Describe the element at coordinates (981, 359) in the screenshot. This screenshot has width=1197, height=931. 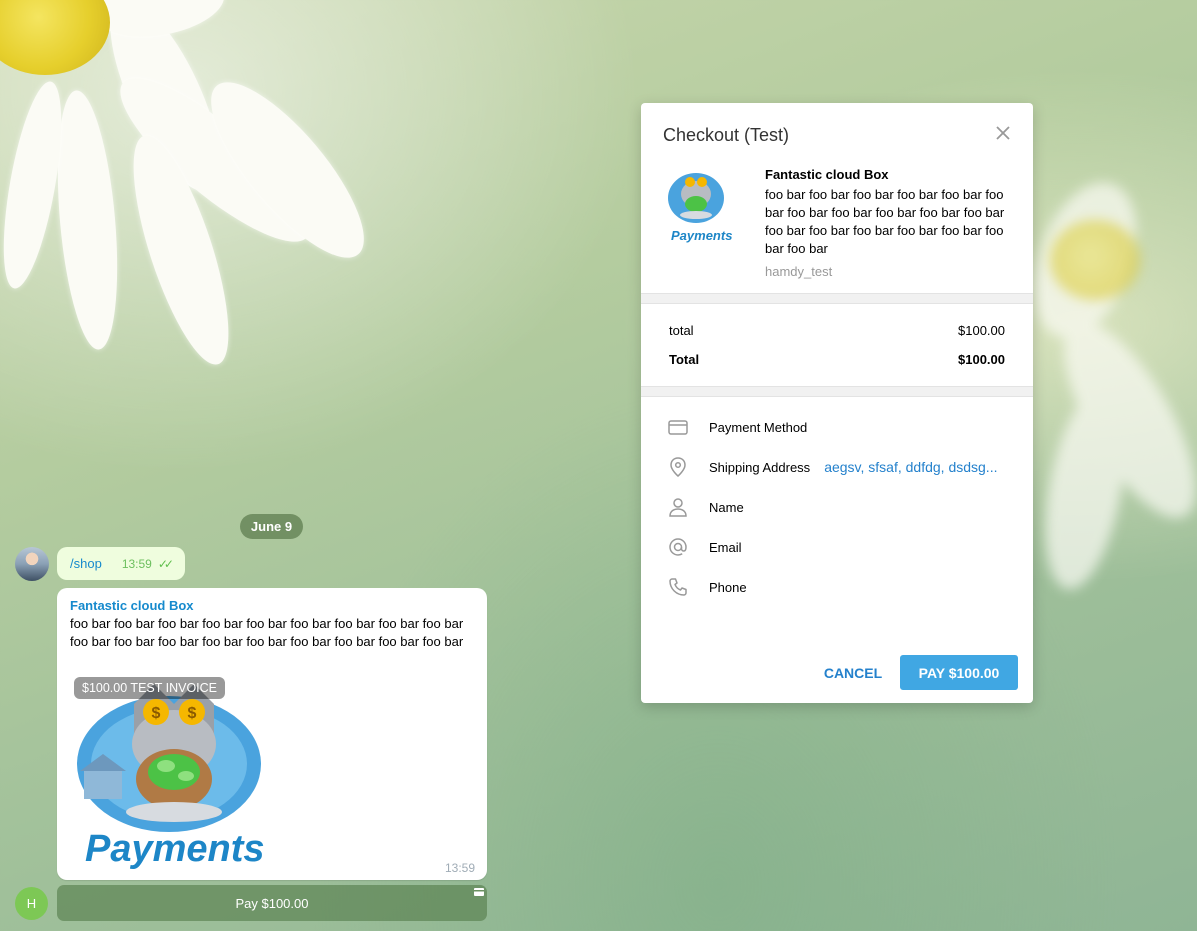
I see `total-amount: $100.00` at that location.